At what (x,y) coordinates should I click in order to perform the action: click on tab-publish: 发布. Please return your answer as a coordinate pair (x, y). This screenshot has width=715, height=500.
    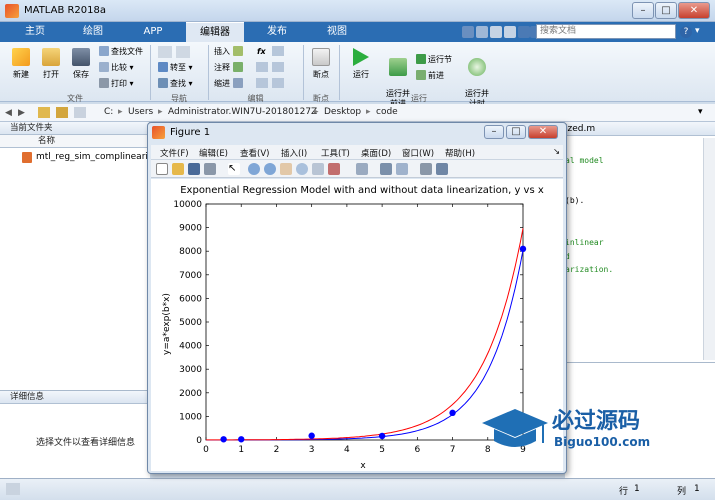
    Looking at the image, I should click on (277, 32).